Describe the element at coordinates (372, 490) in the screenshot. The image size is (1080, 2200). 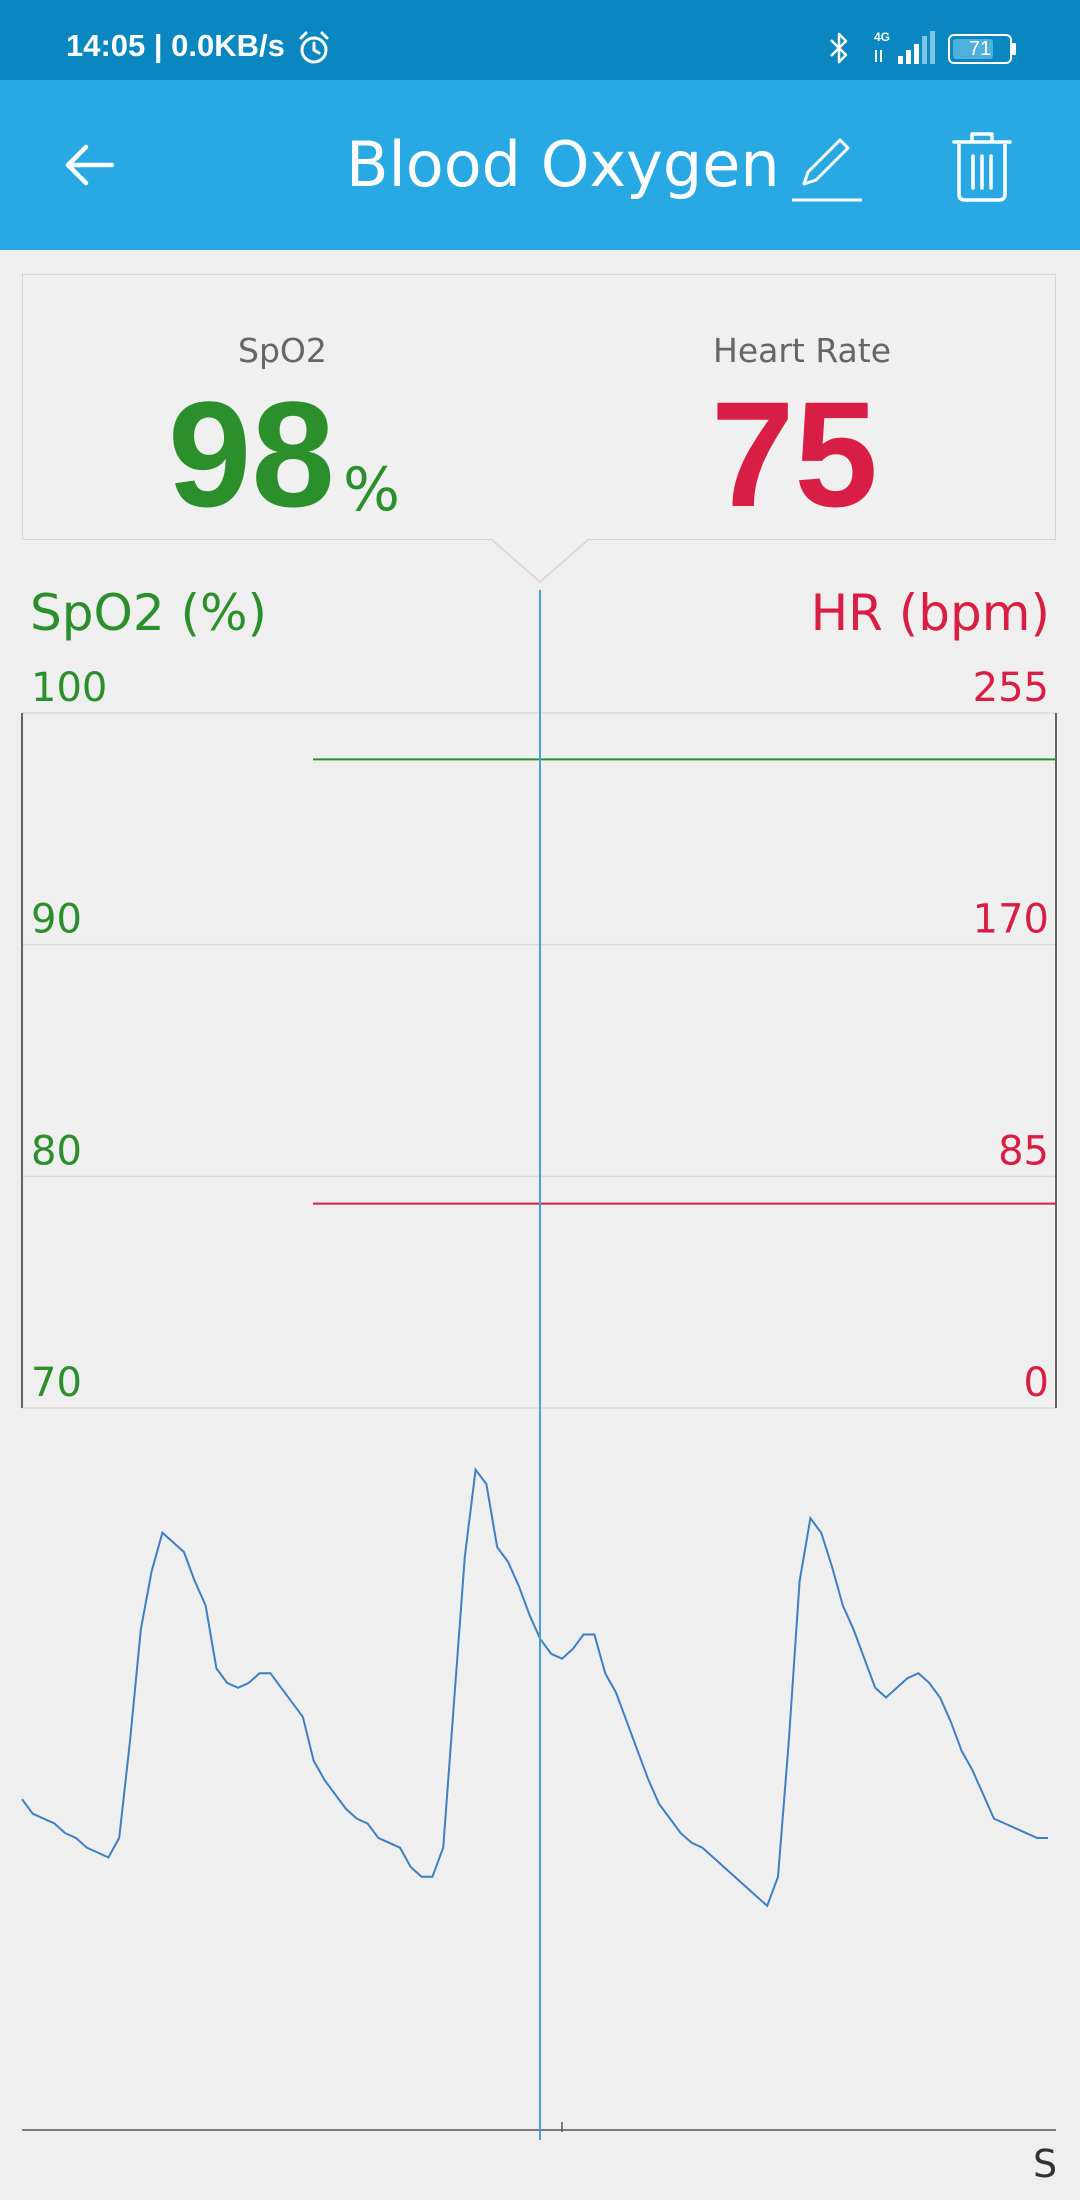
I see `spo2-unit: %` at that location.